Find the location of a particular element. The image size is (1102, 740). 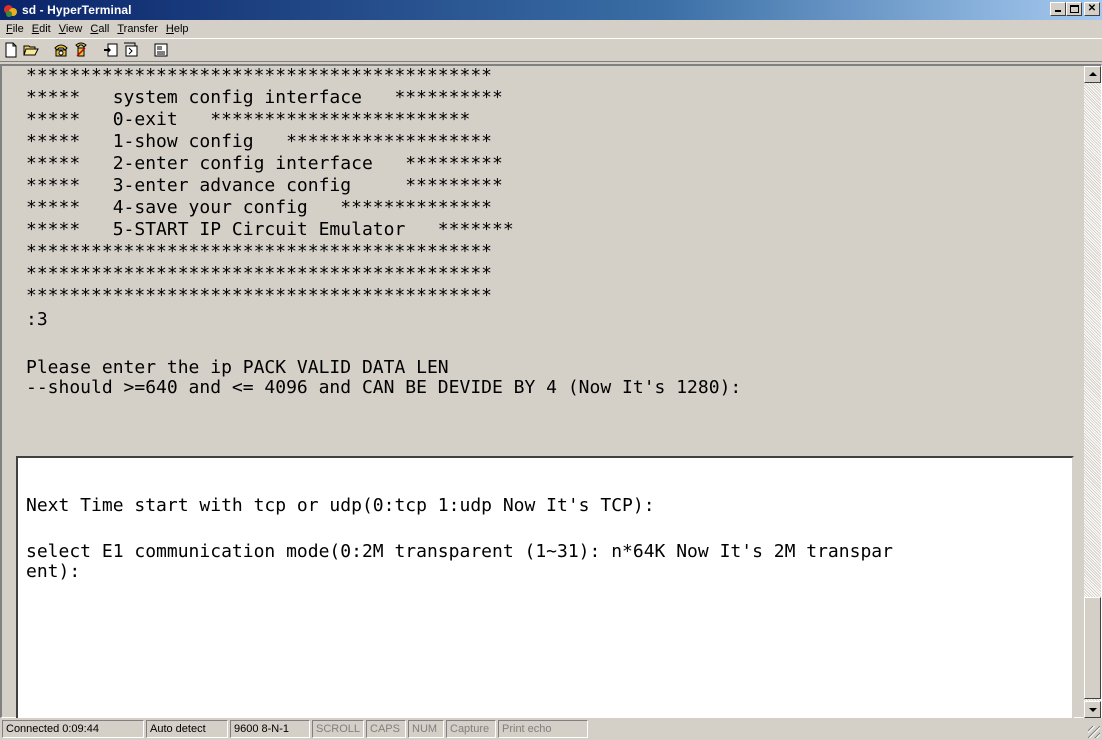

resize-grip-icon is located at coordinates (1094, 732).